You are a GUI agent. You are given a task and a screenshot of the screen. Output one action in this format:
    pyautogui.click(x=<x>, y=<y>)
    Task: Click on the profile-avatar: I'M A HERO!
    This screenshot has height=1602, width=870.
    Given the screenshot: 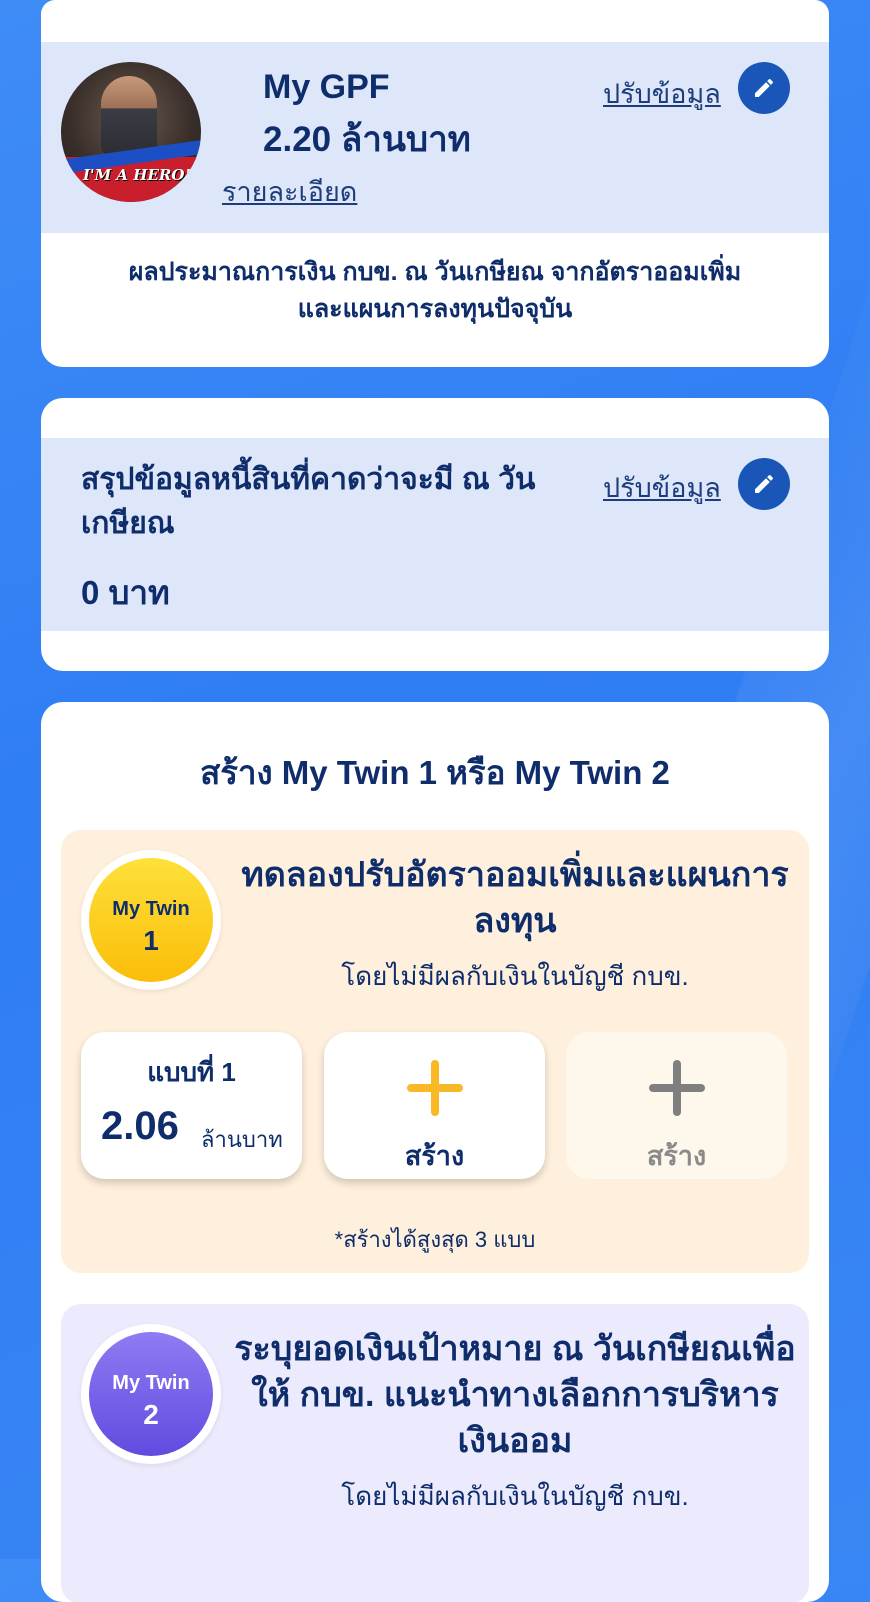 What is the action you would take?
    pyautogui.click(x=131, y=132)
    